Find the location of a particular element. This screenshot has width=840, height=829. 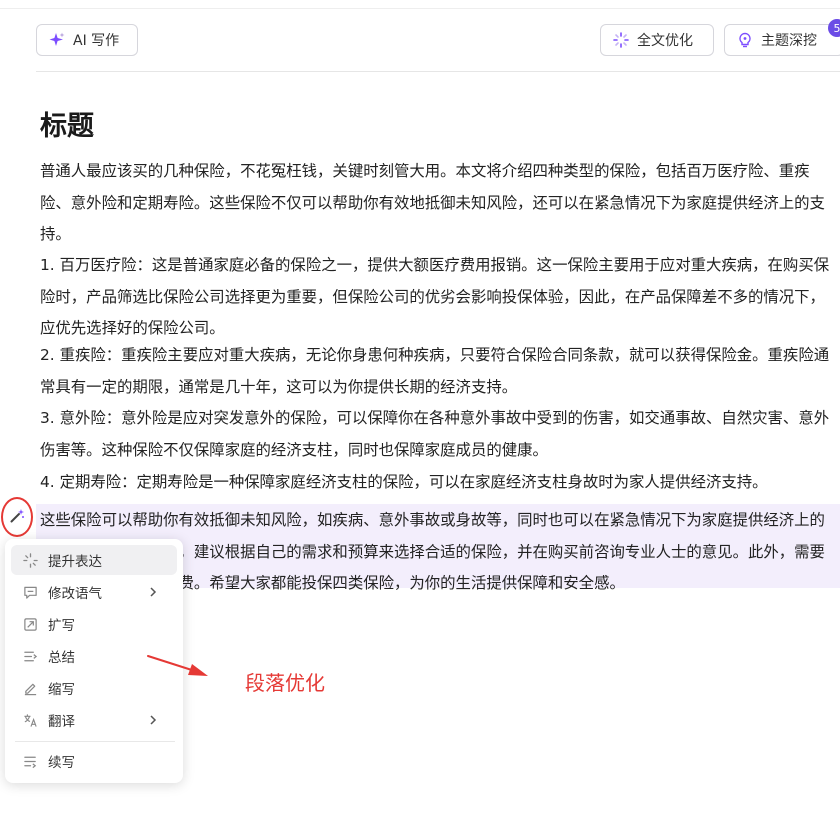

menu-item-label: 续写 is located at coordinates (61, 763).